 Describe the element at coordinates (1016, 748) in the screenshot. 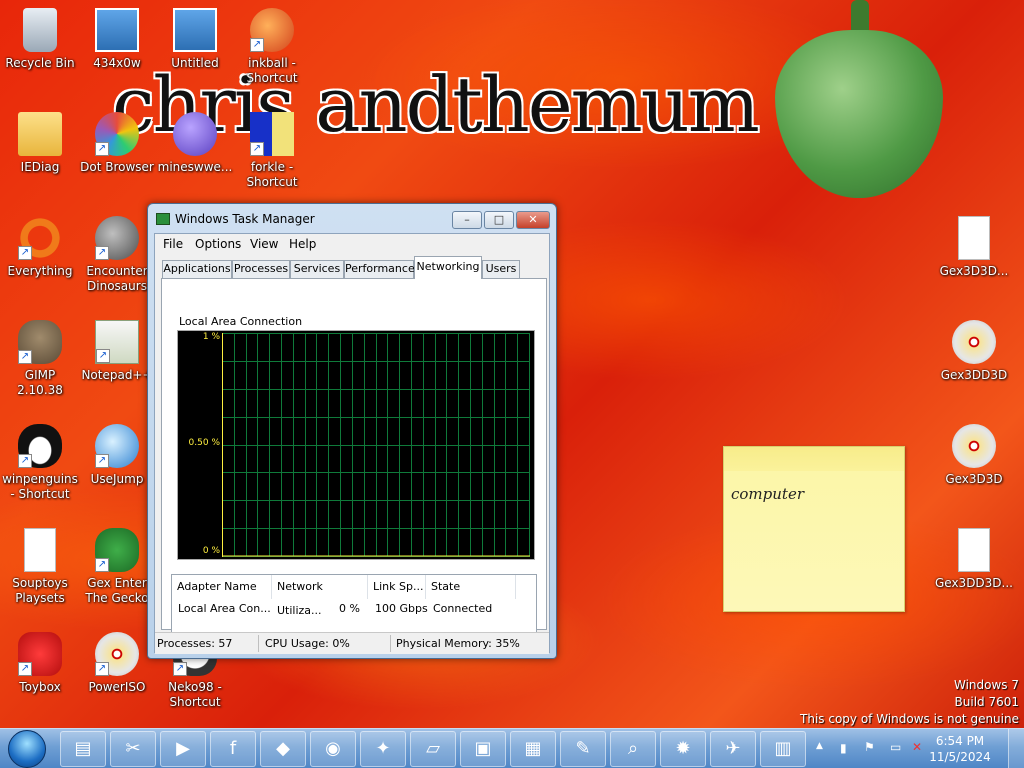

I see `show-desktop-button` at that location.